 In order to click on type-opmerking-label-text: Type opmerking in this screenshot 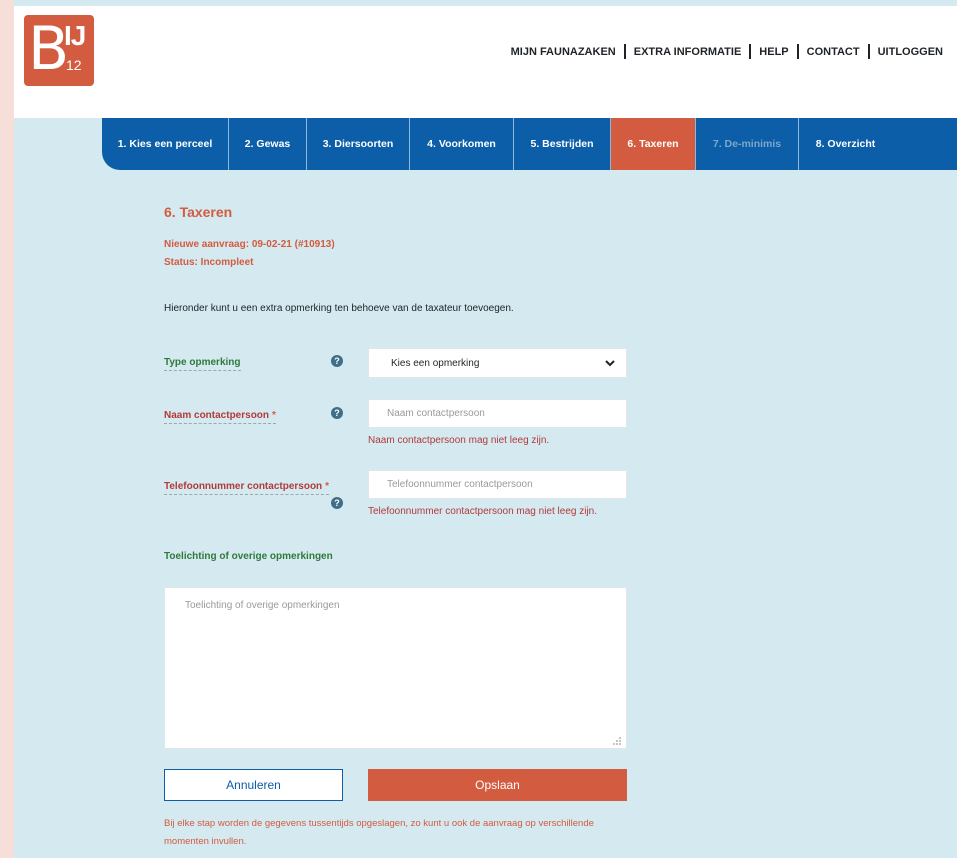, I will do `click(202, 362)`.